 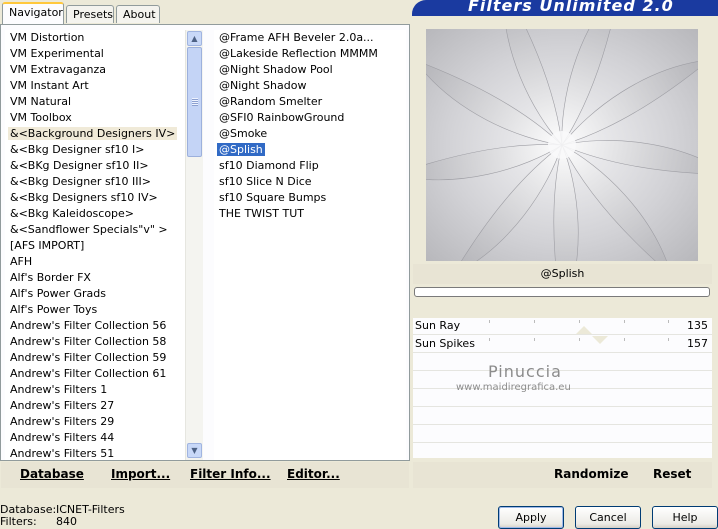 What do you see at coordinates (95, 278) in the screenshot?
I see `category-item: Alf's Border FX` at bounding box center [95, 278].